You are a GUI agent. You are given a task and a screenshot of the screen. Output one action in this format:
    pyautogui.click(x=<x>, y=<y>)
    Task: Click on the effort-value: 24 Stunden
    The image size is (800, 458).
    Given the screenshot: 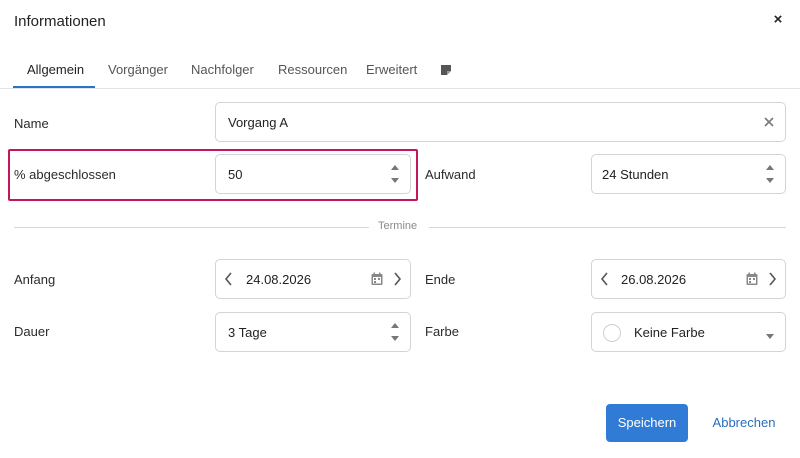 What is the action you would take?
    pyautogui.click(x=635, y=174)
    